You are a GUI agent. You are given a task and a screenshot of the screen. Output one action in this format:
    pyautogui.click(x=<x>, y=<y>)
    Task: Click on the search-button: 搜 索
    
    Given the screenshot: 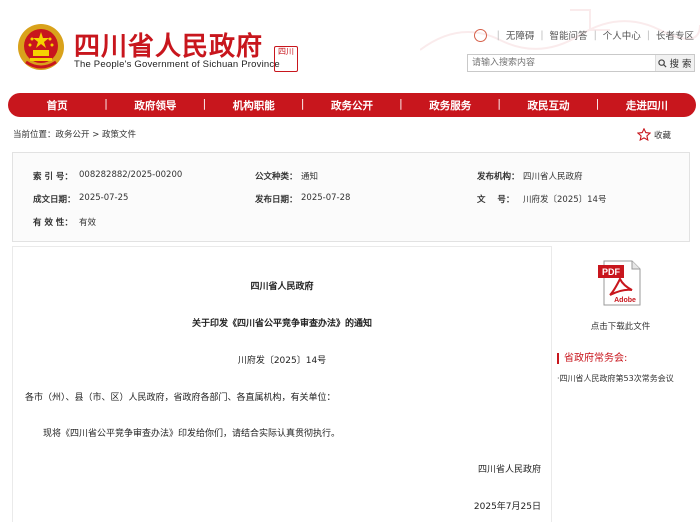 What is the action you would take?
    pyautogui.click(x=674, y=63)
    